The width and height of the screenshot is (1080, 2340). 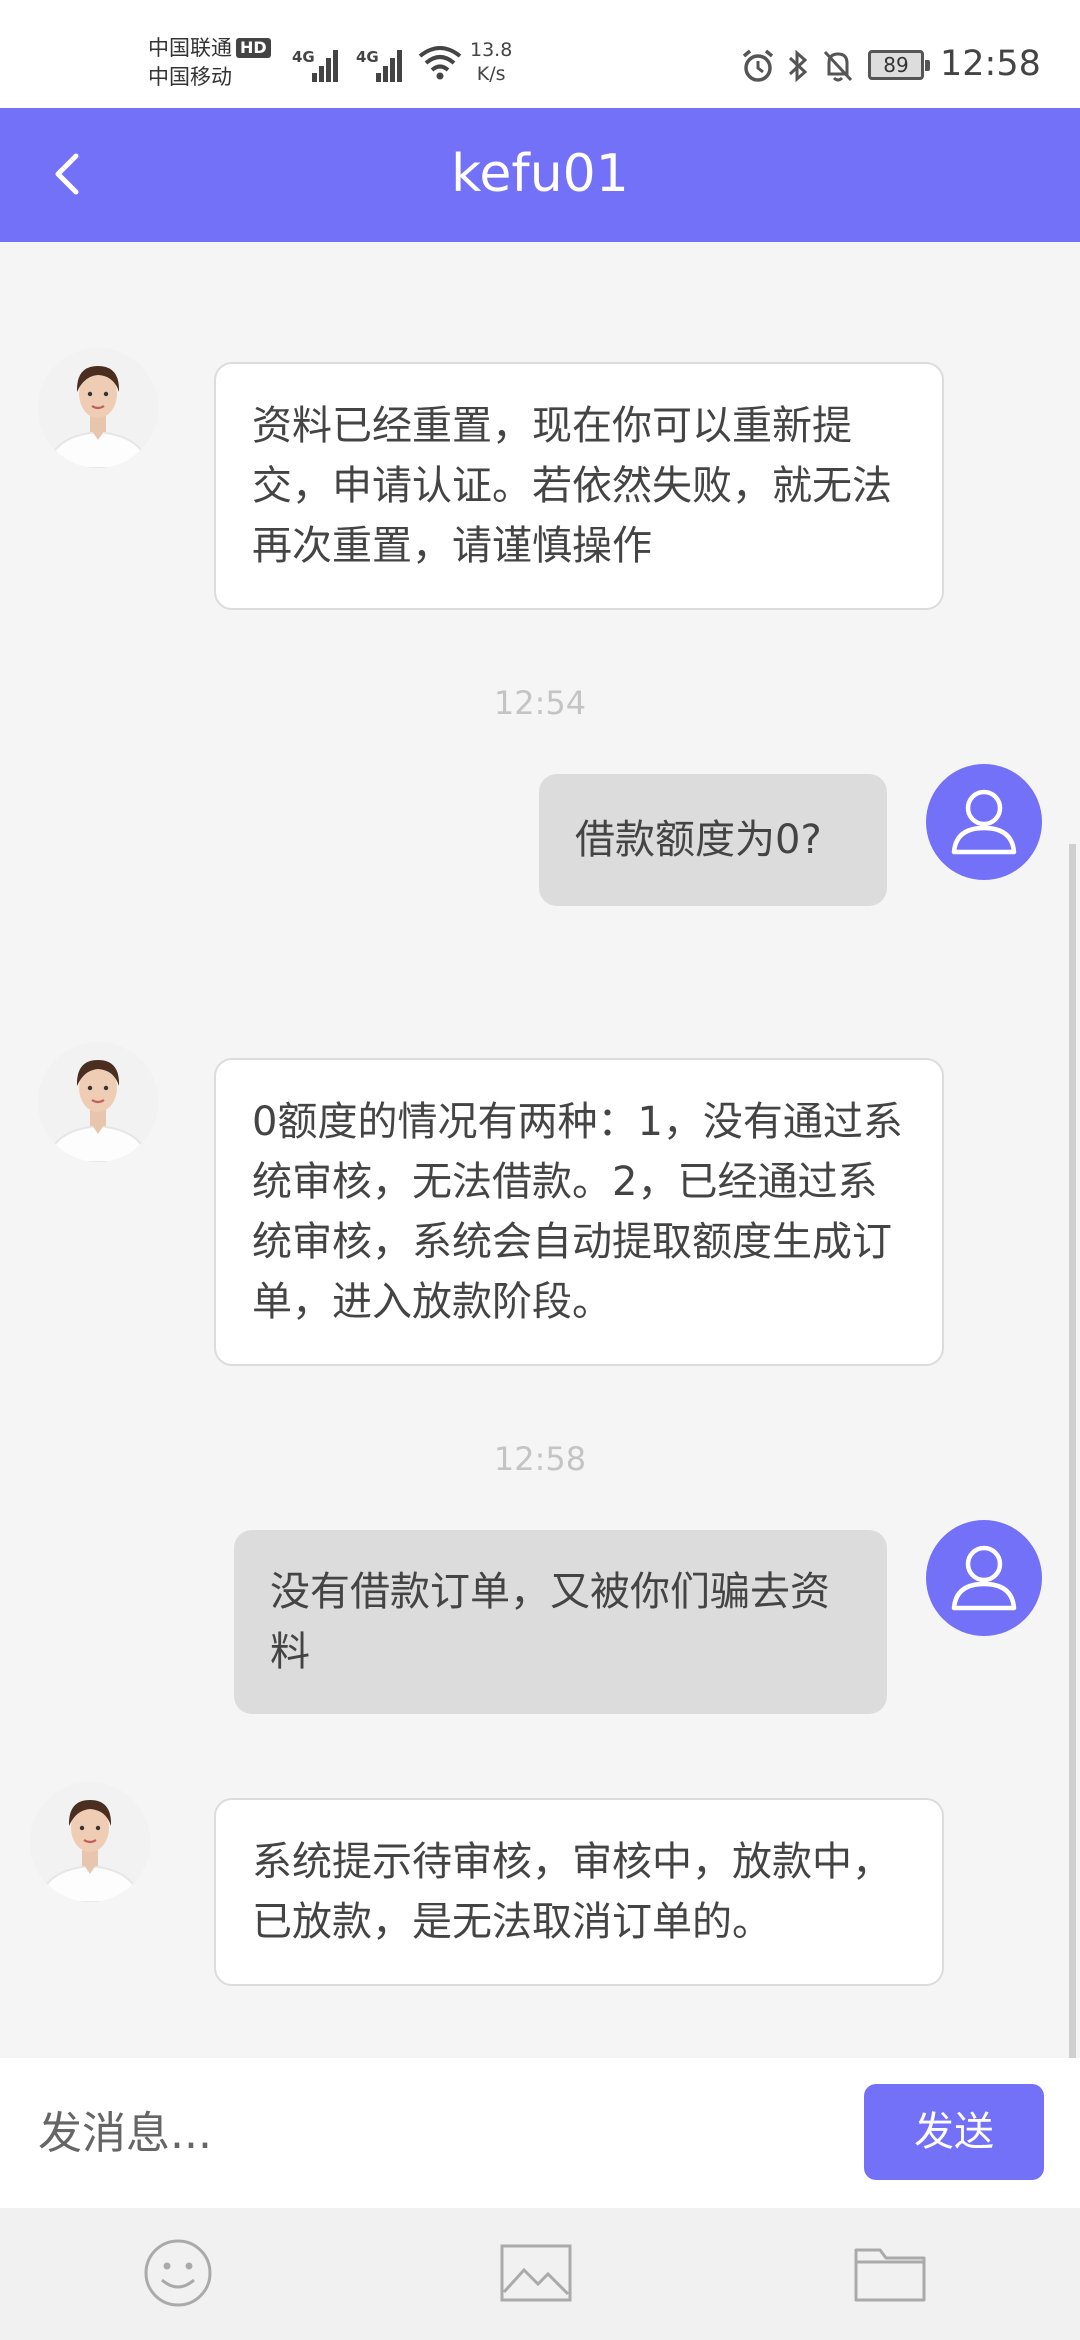 What do you see at coordinates (838, 66) in the screenshot?
I see `mute-icon` at bounding box center [838, 66].